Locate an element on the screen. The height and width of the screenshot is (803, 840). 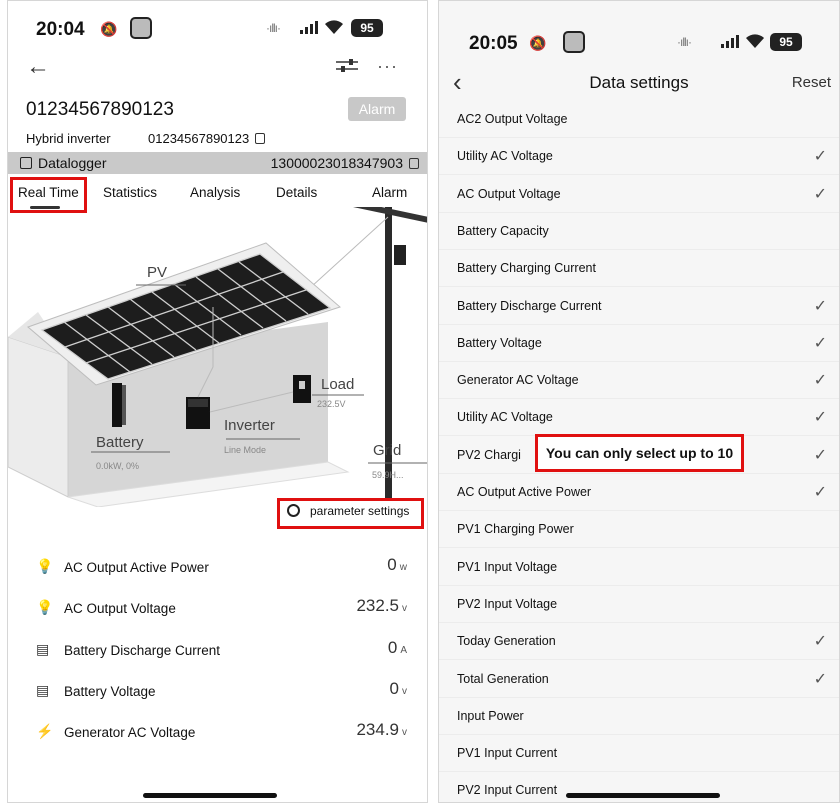
data-setting-item: PV1 Input Voltage is located at coordinates (639, 567).